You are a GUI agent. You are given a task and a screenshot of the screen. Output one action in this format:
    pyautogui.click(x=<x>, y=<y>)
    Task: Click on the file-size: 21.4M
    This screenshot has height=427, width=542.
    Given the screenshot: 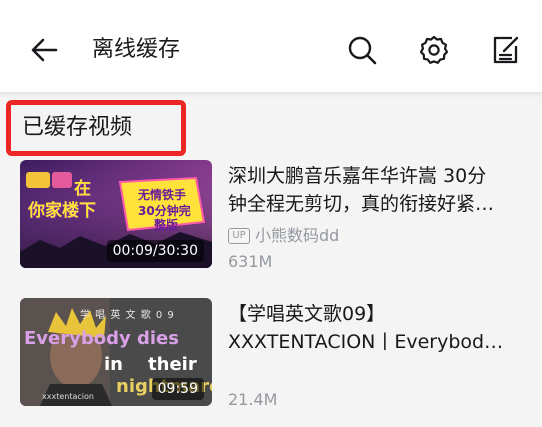 What is the action you would take?
    pyautogui.click(x=253, y=399)
    